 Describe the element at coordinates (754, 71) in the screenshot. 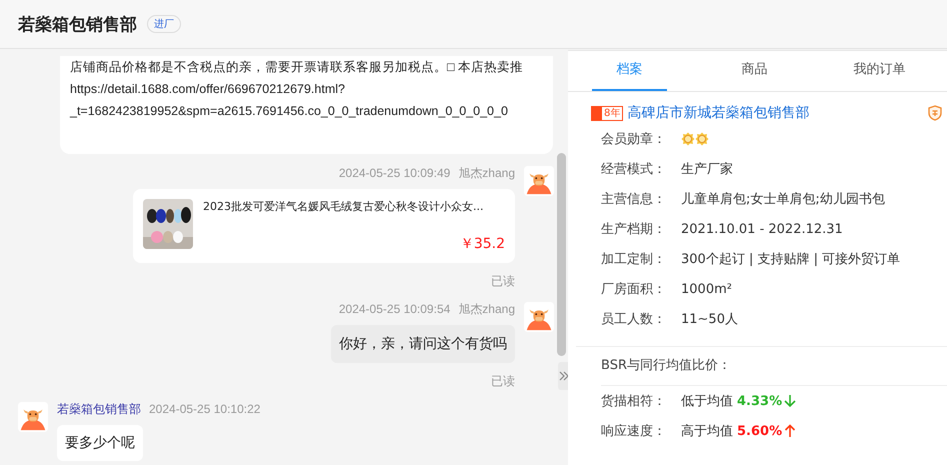

I see `tab: 商品` at that location.